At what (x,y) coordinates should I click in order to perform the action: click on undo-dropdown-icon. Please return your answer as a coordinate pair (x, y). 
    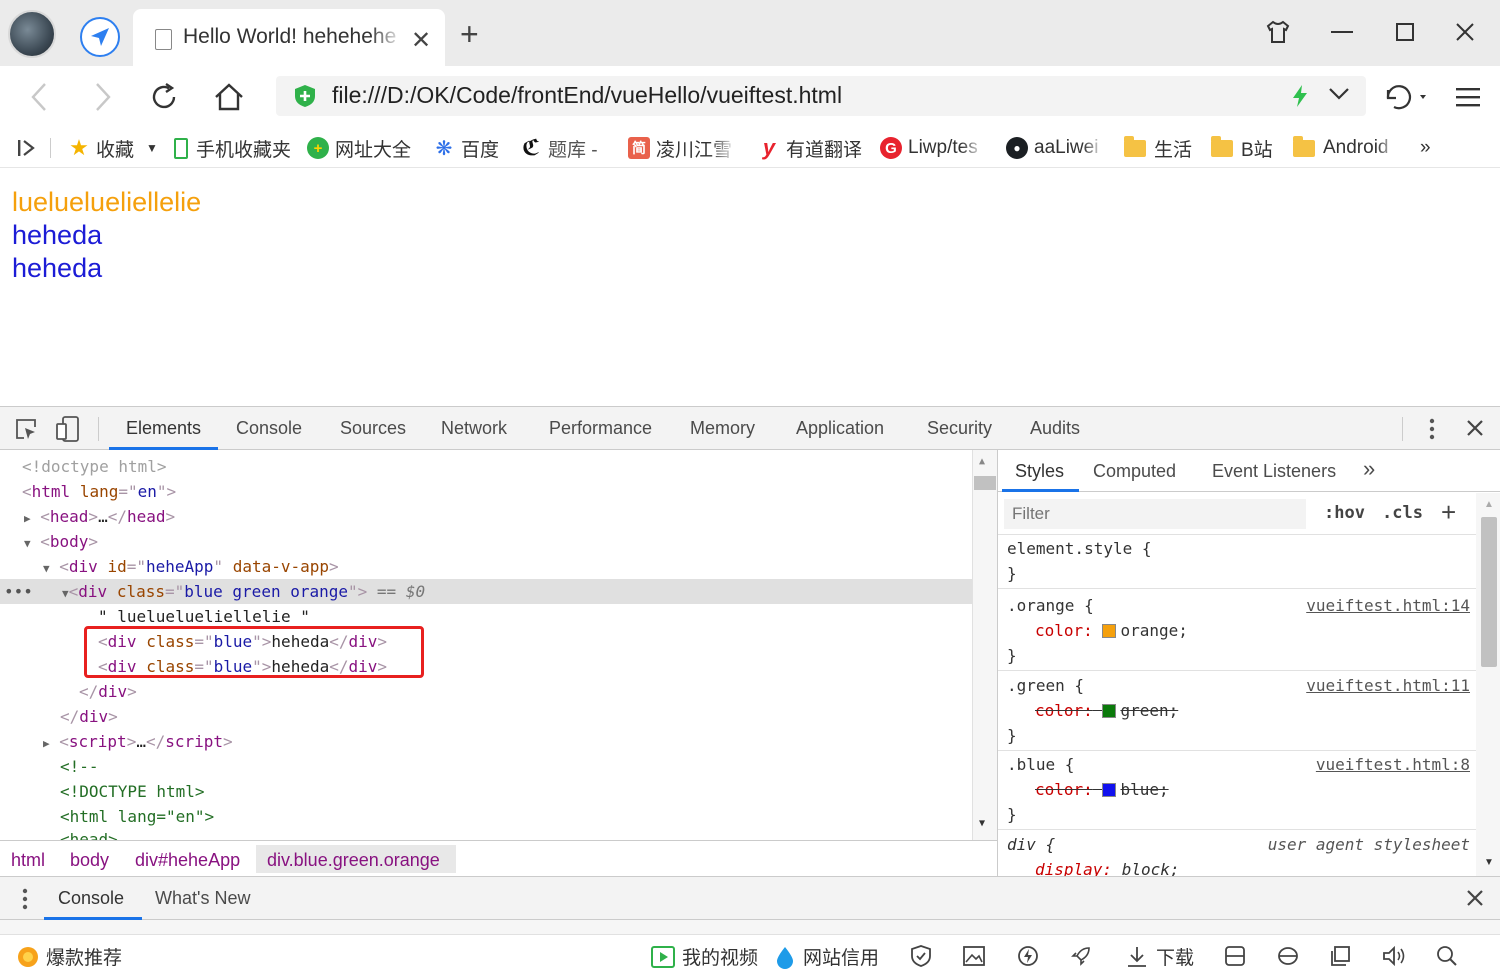
    Looking at the image, I should click on (1405, 97).